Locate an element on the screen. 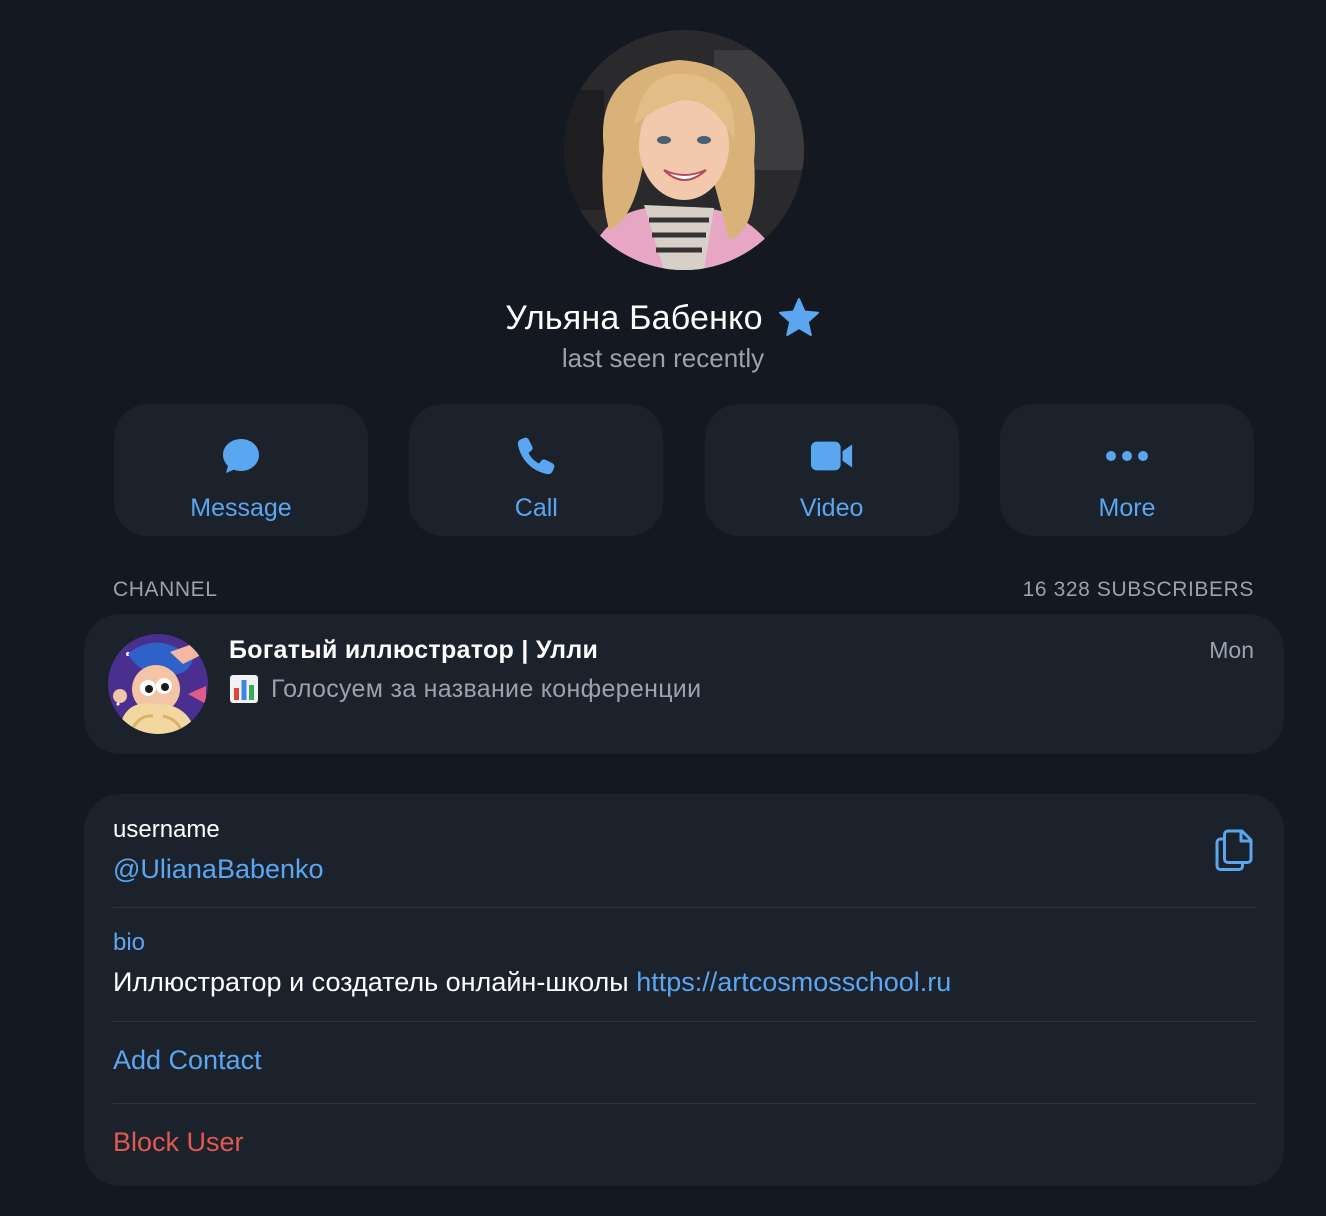 The height and width of the screenshot is (1216, 1326). channel-time: Mon is located at coordinates (1231, 650).